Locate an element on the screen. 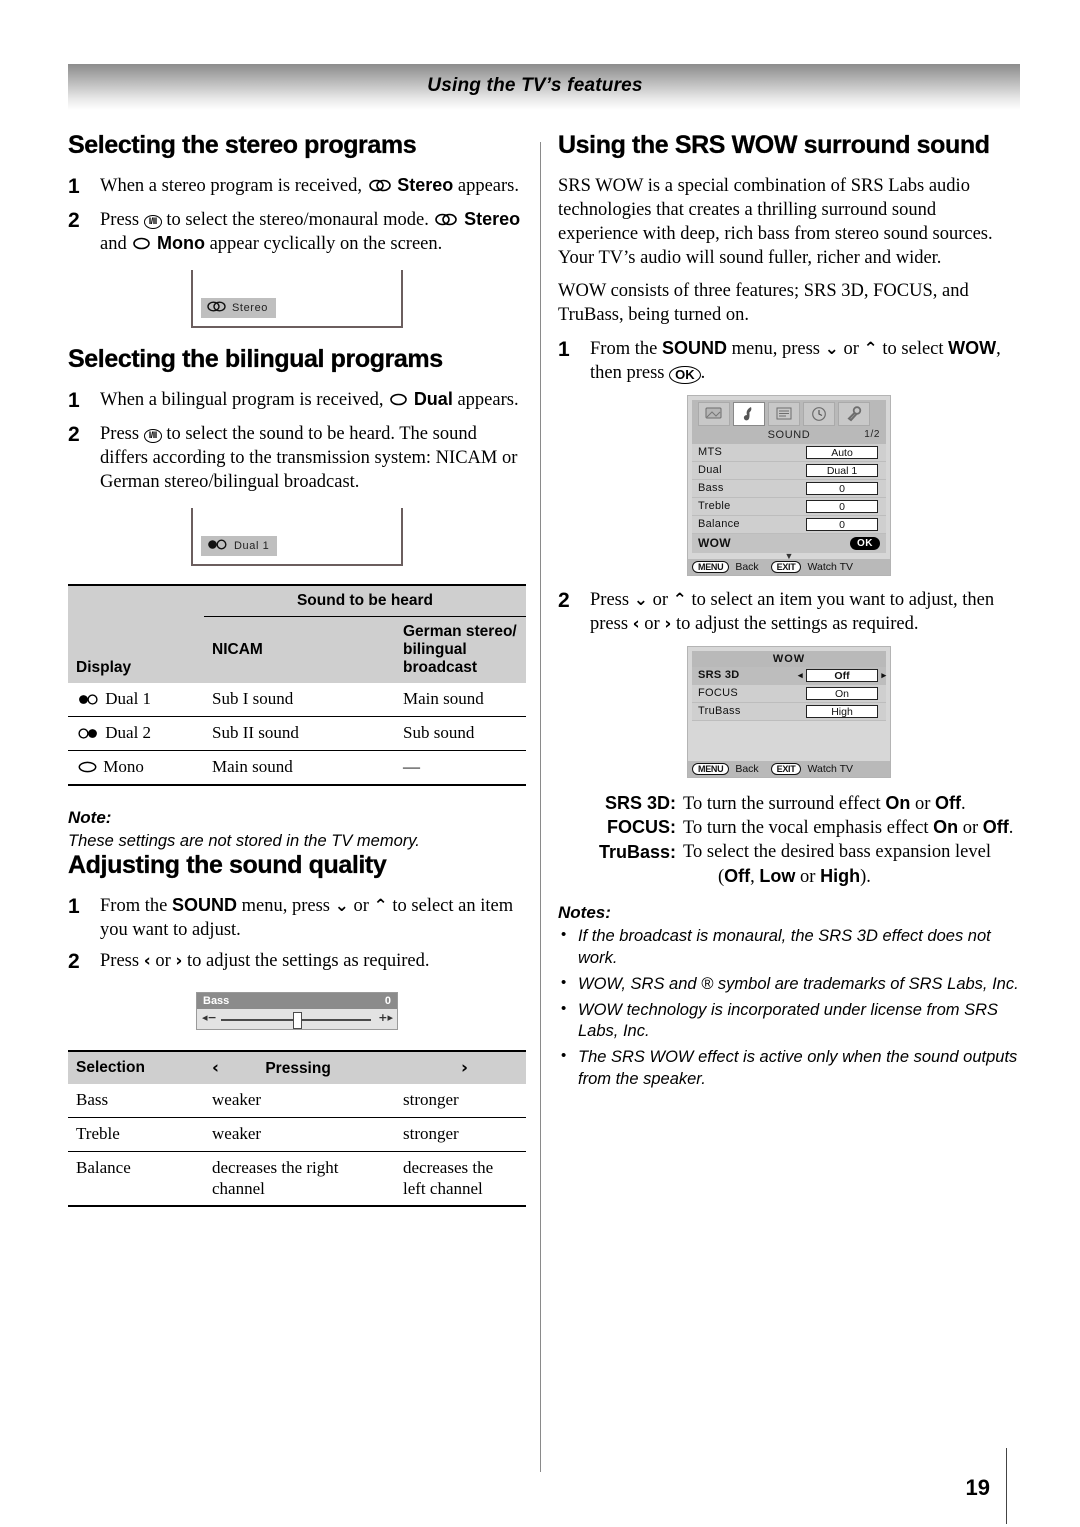 The image size is (1080, 1527). menu-row-dual: Dual Dual 1 is located at coordinates (789, 470).